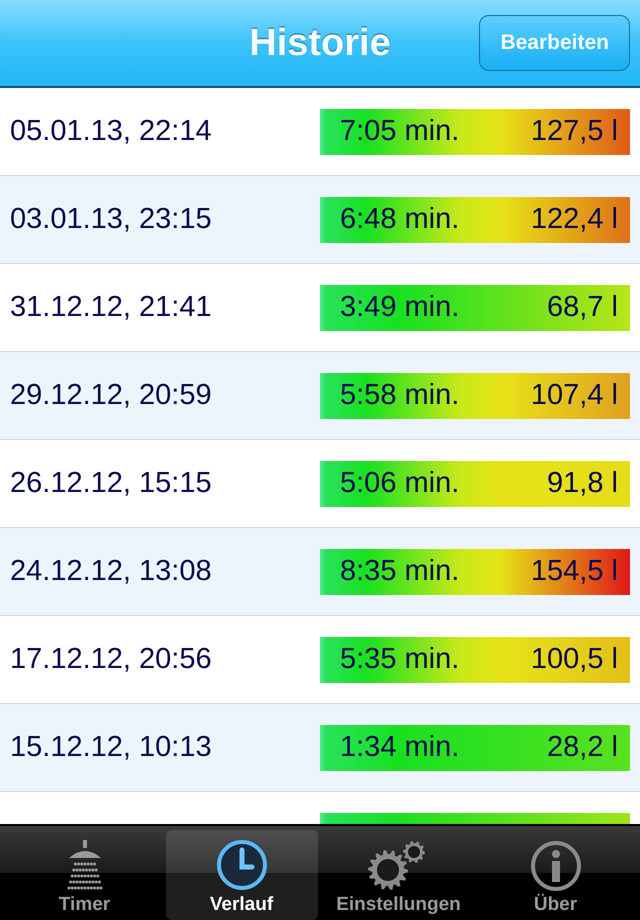  What do you see at coordinates (556, 866) in the screenshot?
I see `info-icon` at bounding box center [556, 866].